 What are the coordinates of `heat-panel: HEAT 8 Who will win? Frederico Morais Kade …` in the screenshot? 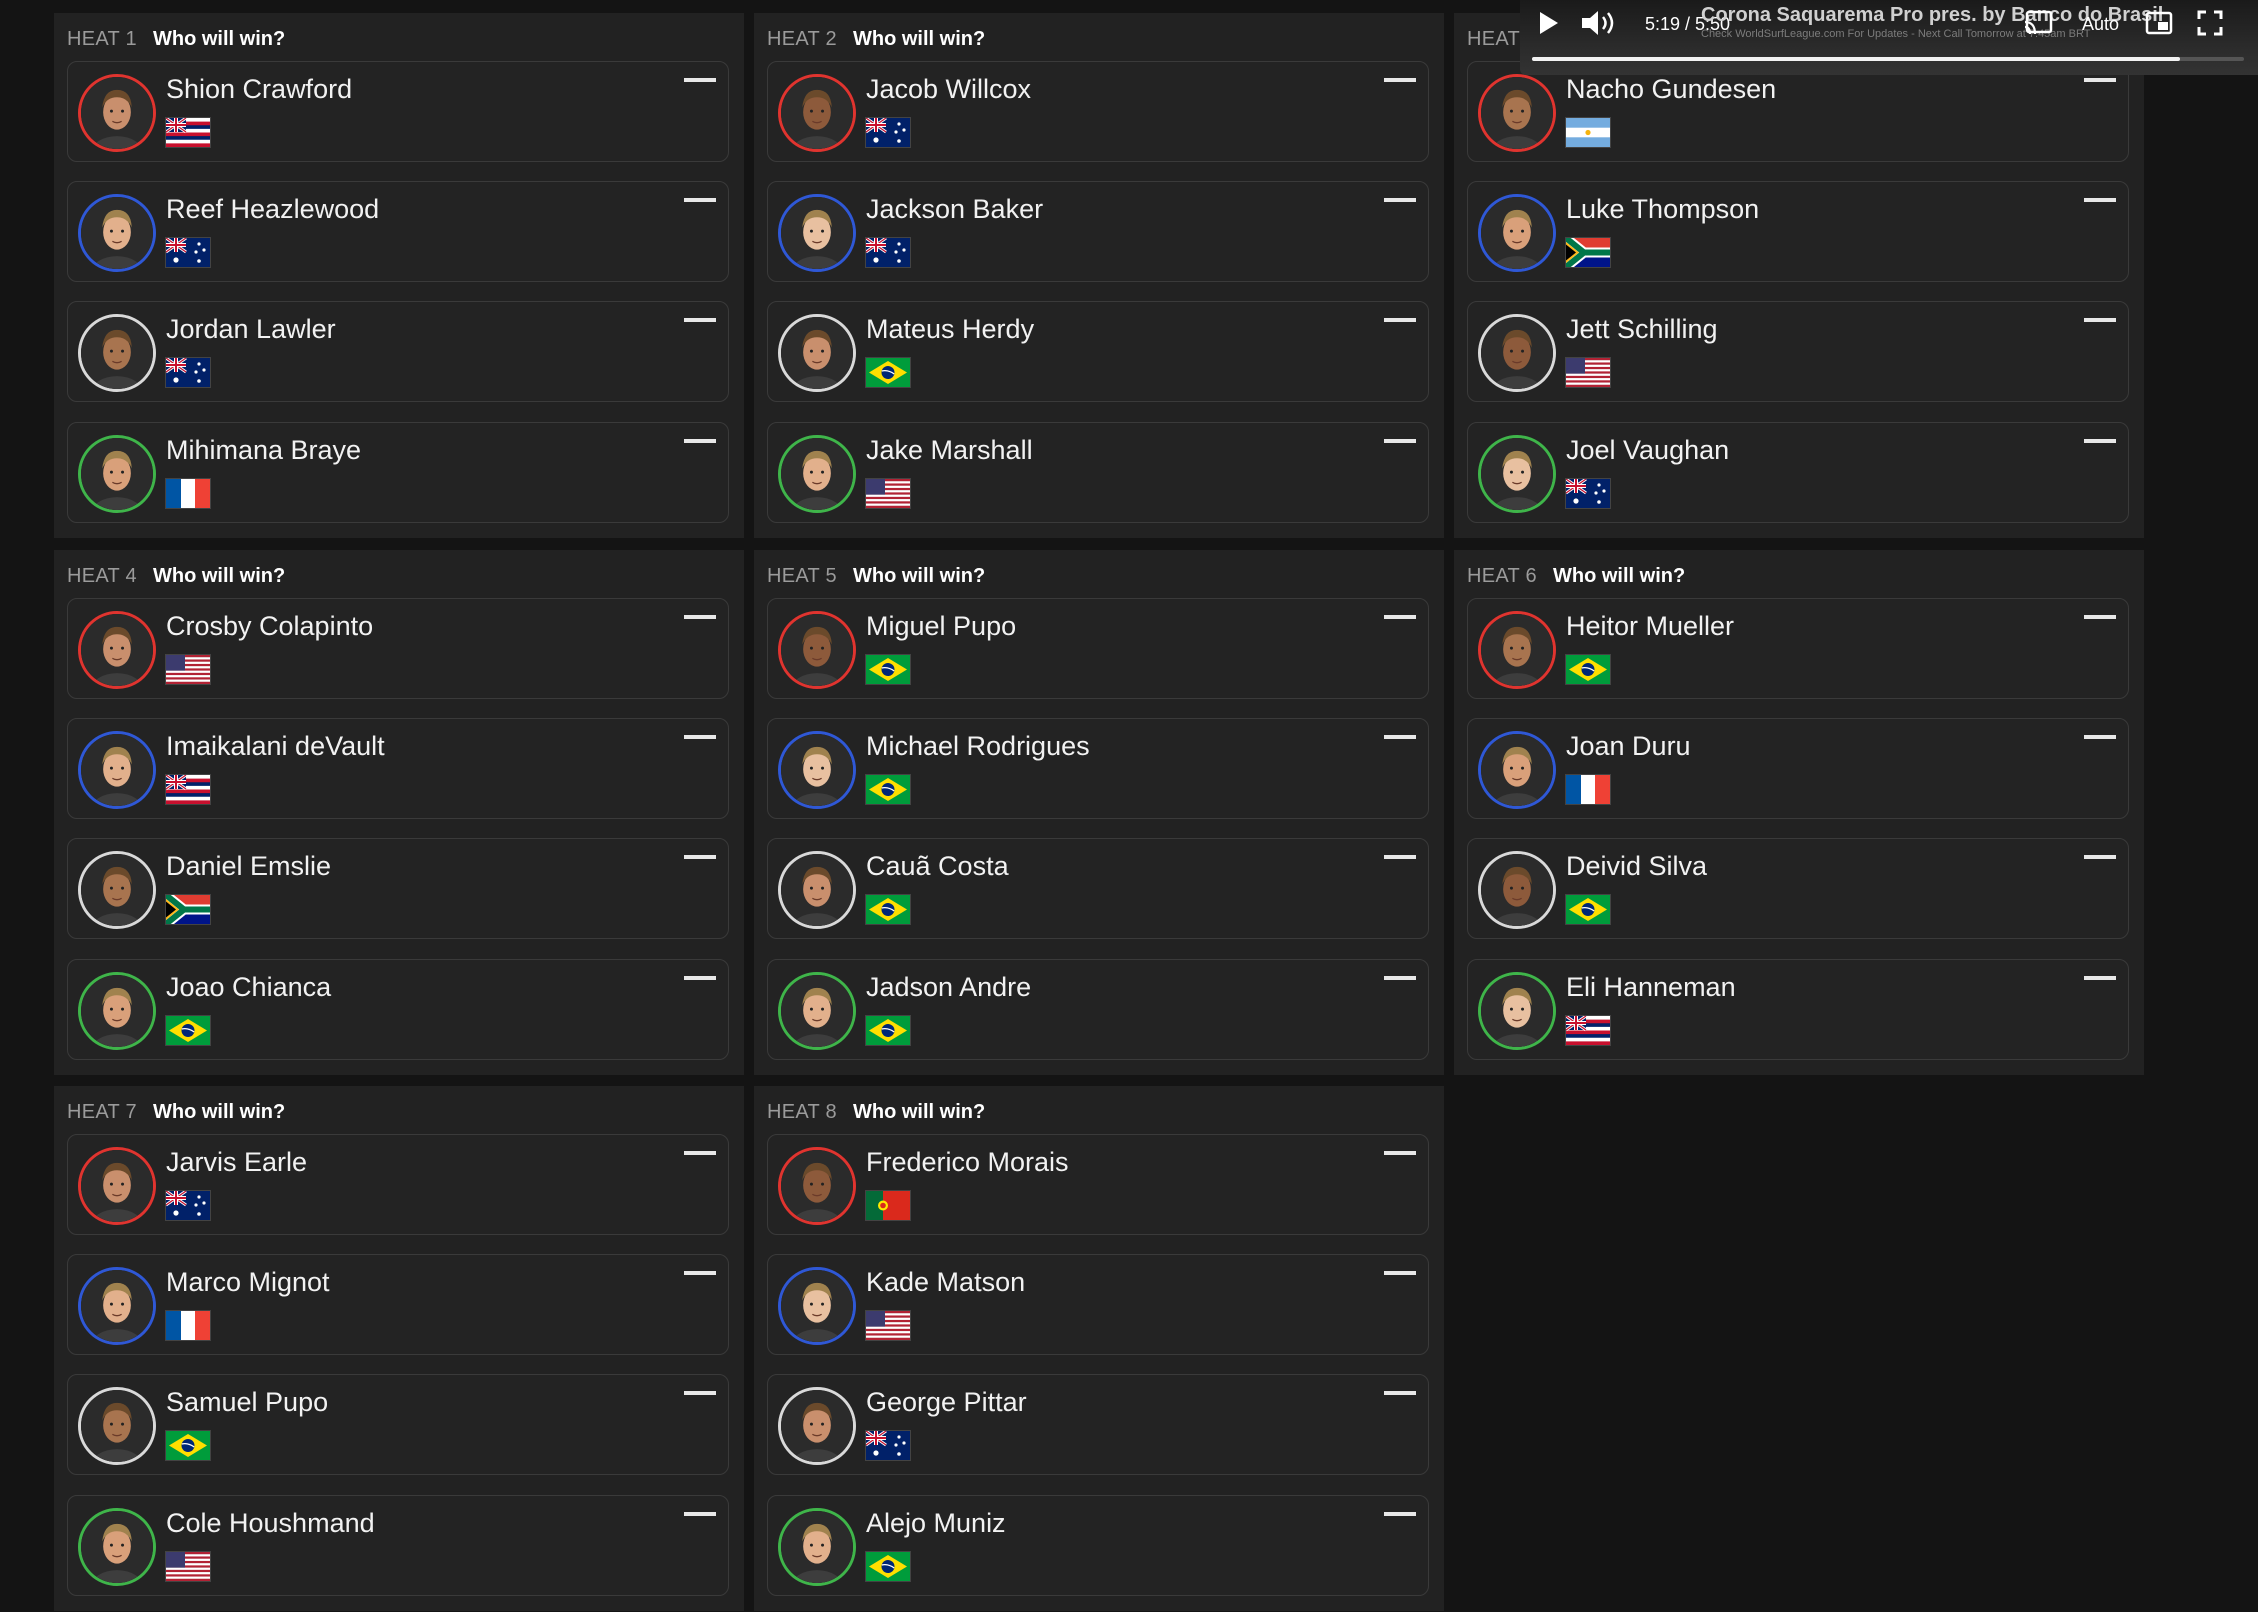 It's located at (1099, 1348).